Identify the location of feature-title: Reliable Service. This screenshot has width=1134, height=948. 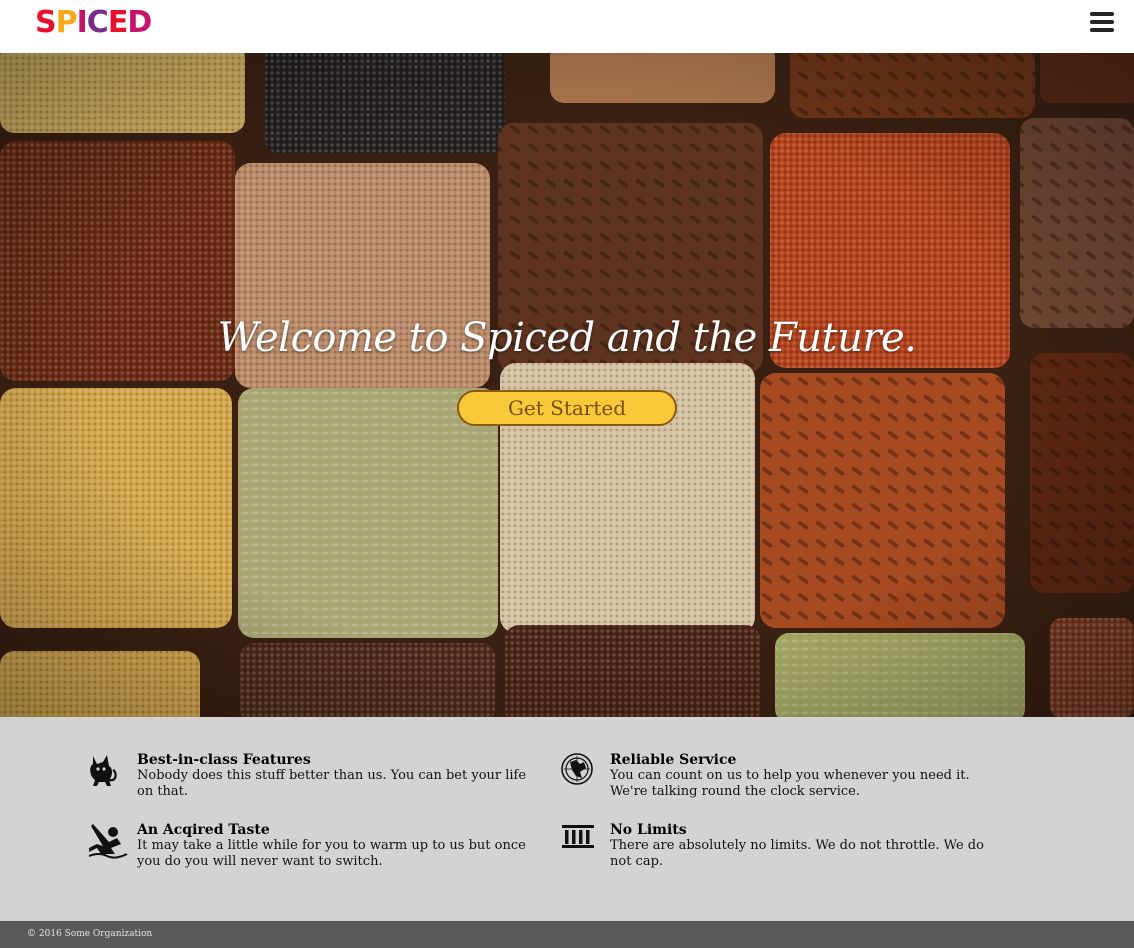
(673, 760).